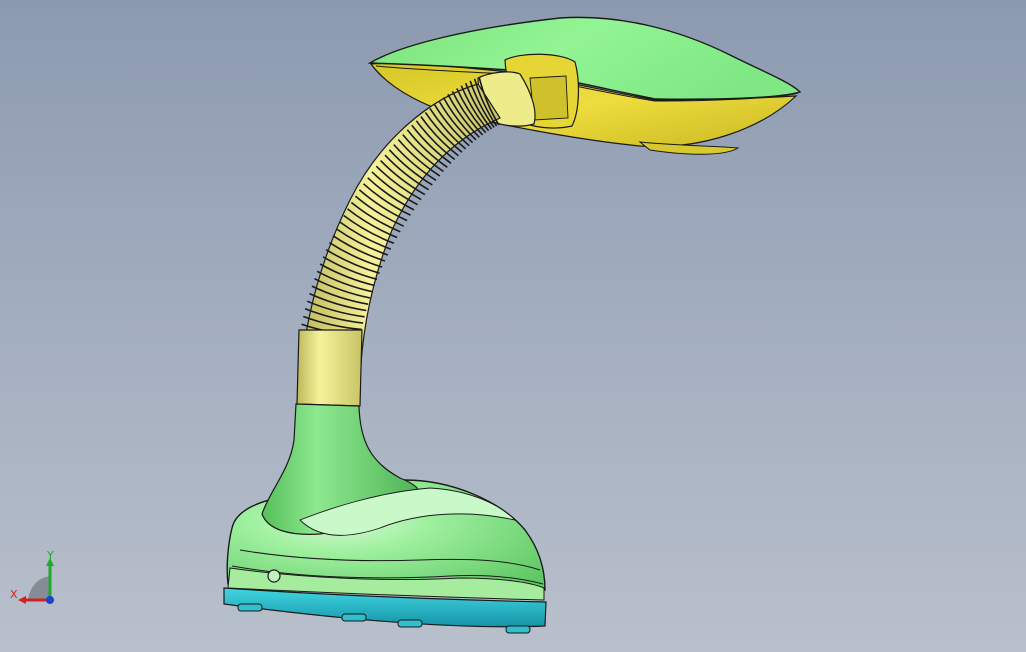 This screenshot has width=1026, height=652. I want to click on gooseneck-hose, so click(398, 241).